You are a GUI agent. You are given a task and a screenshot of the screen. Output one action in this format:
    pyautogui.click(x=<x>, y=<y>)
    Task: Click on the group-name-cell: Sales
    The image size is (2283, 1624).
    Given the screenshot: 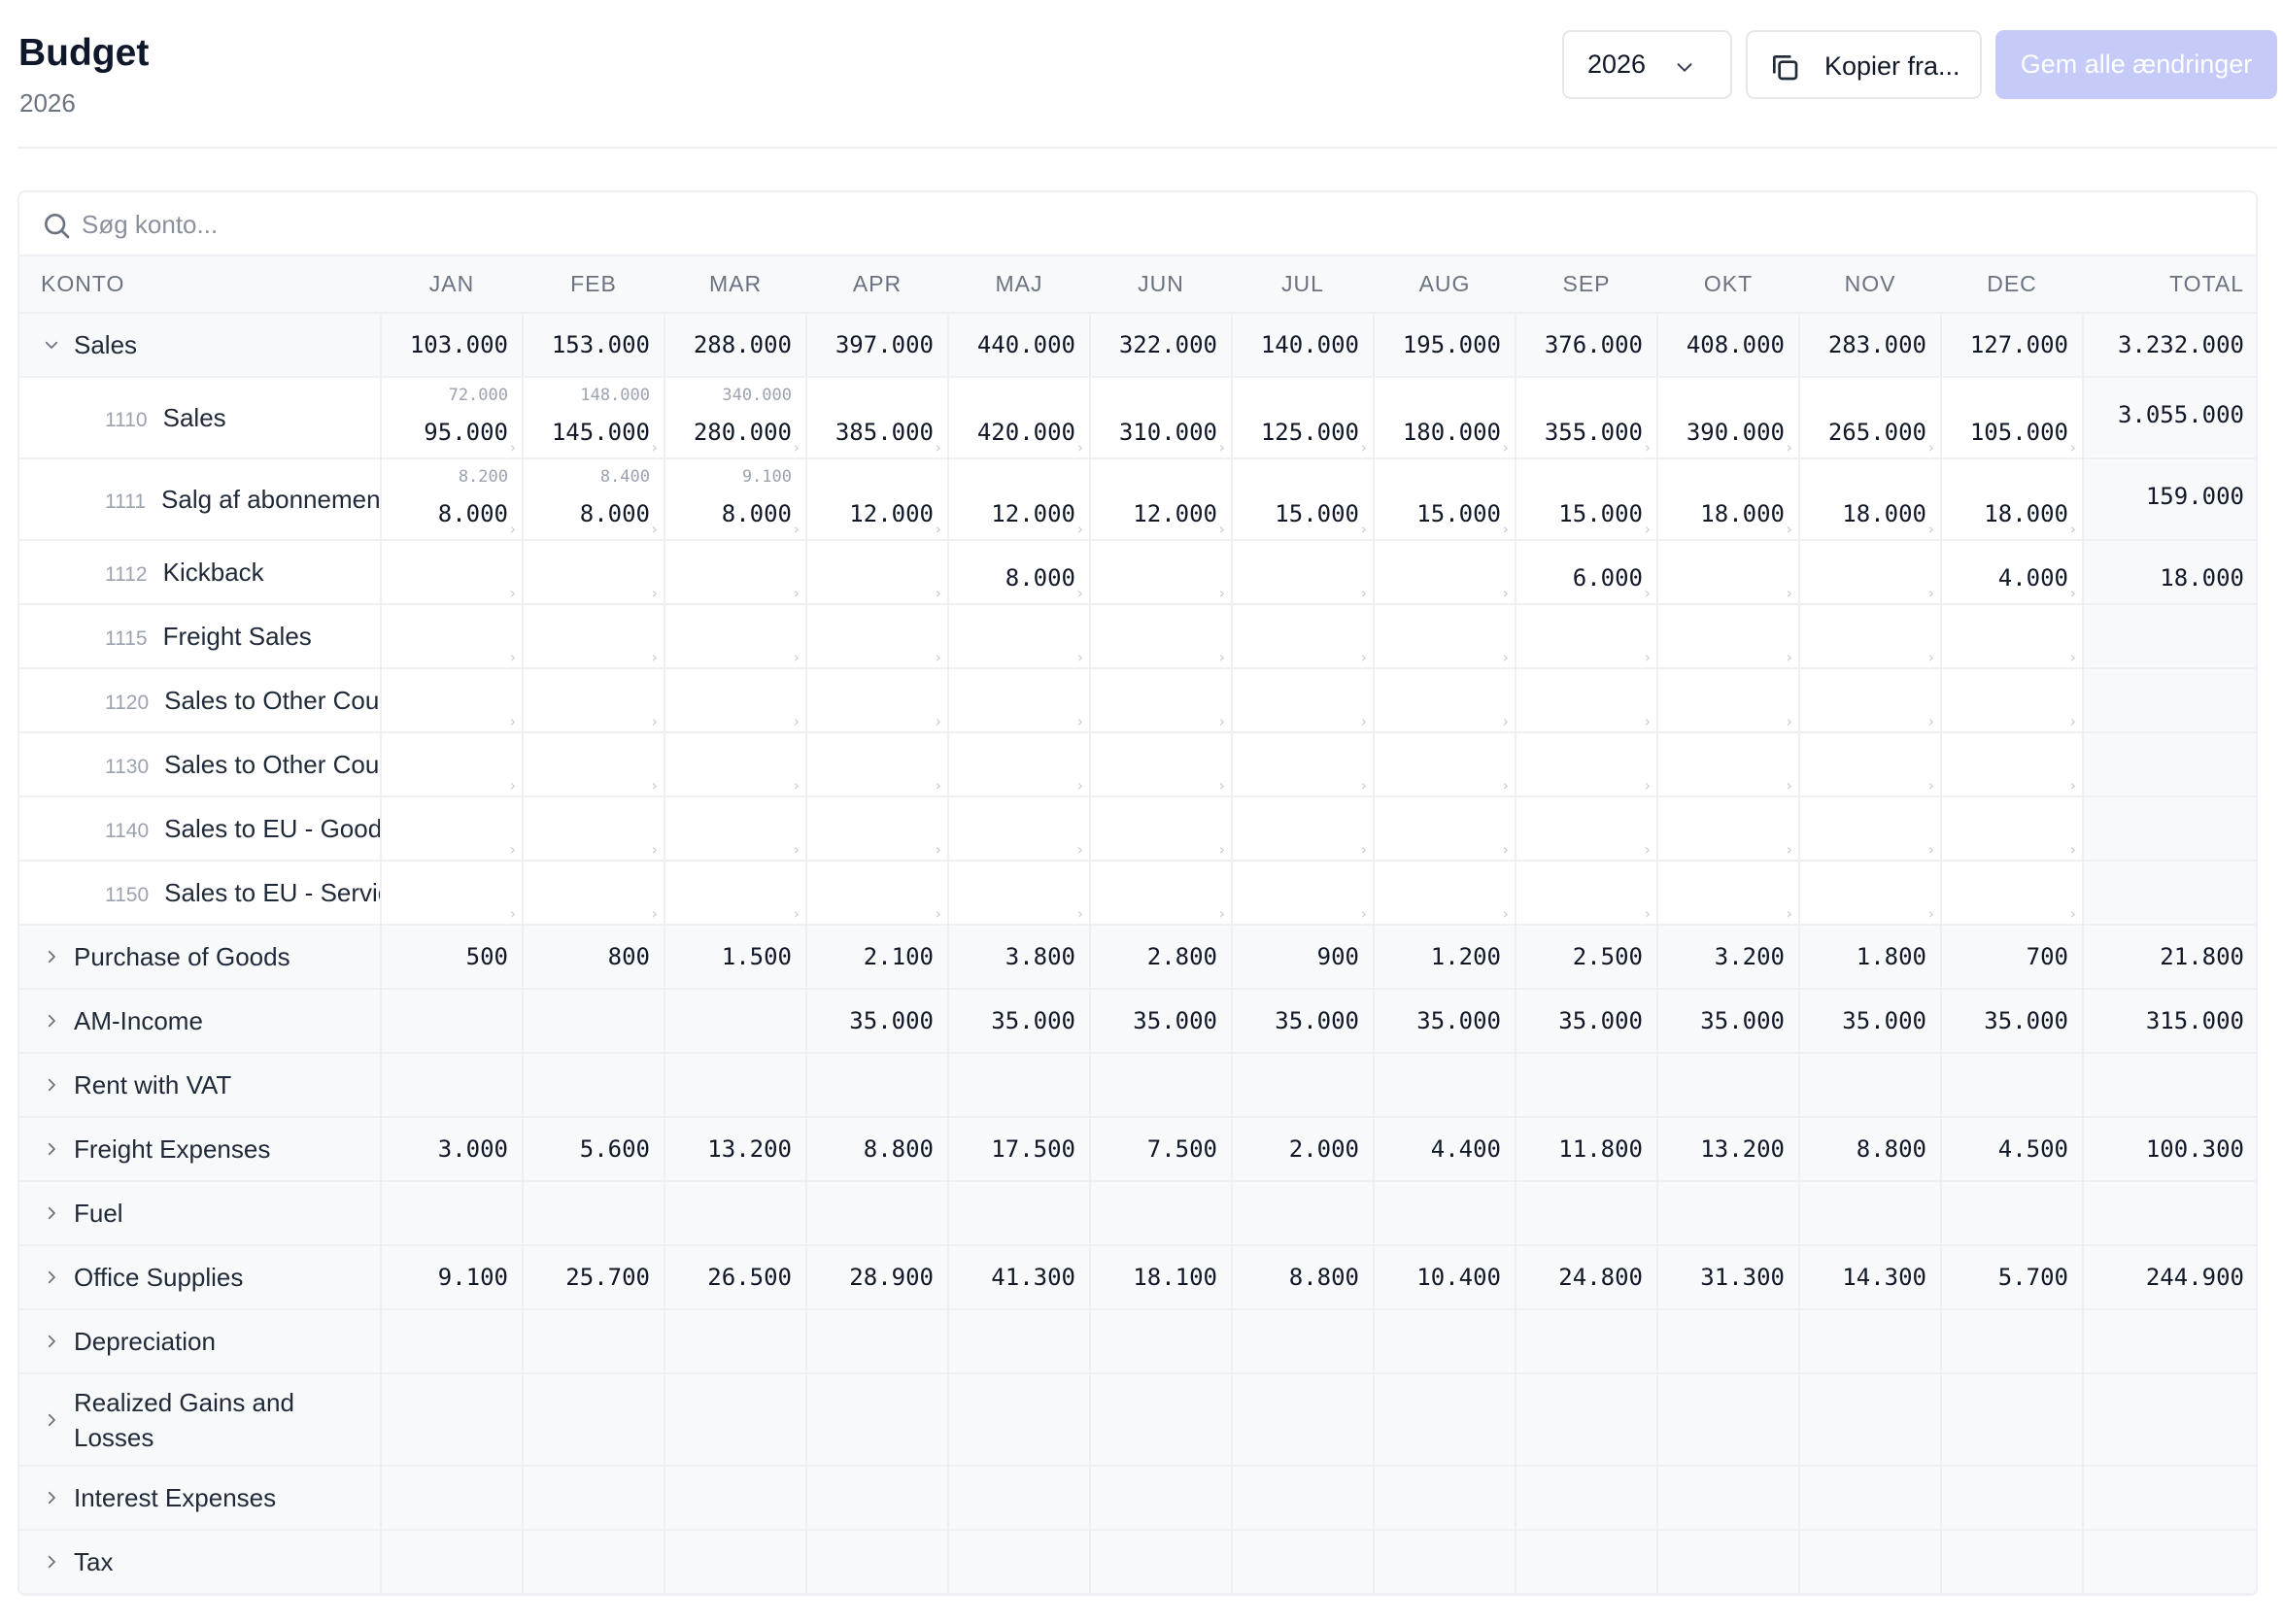 What is the action you would take?
    pyautogui.click(x=200, y=345)
    